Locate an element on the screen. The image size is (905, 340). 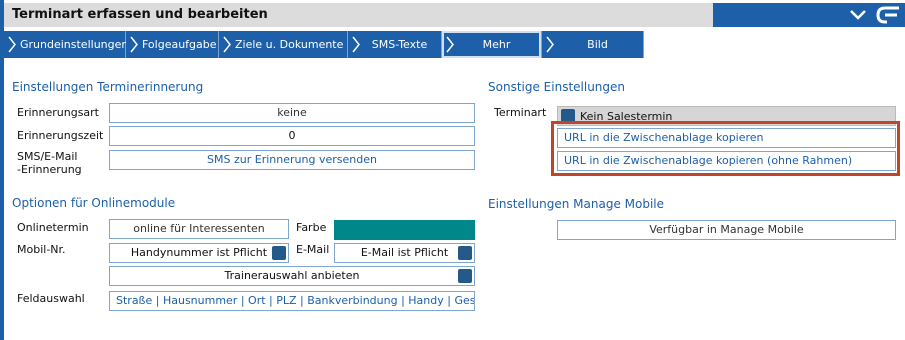
tab-folgeaufgabe: Folgeaufgabe is located at coordinates (172, 44).